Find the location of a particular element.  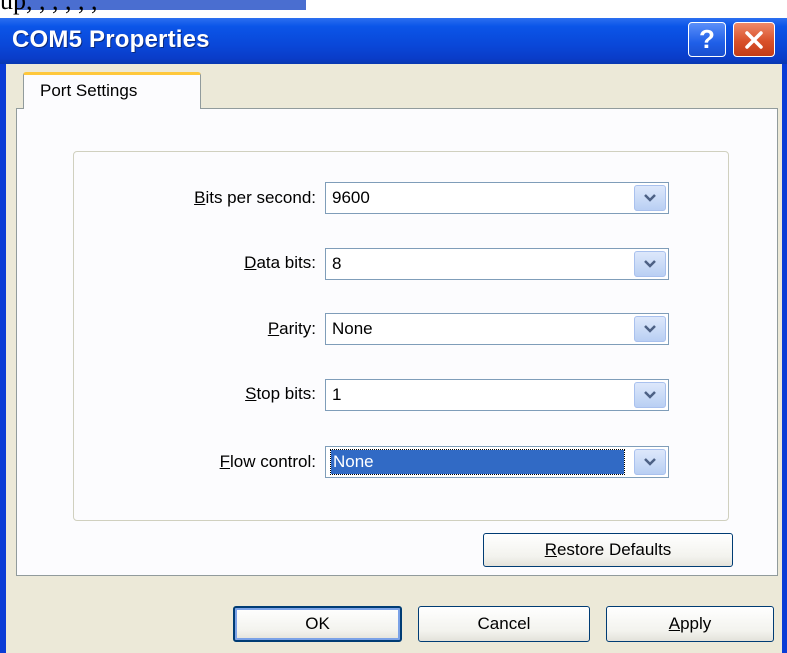

ok-button: OK is located at coordinates (317, 624).